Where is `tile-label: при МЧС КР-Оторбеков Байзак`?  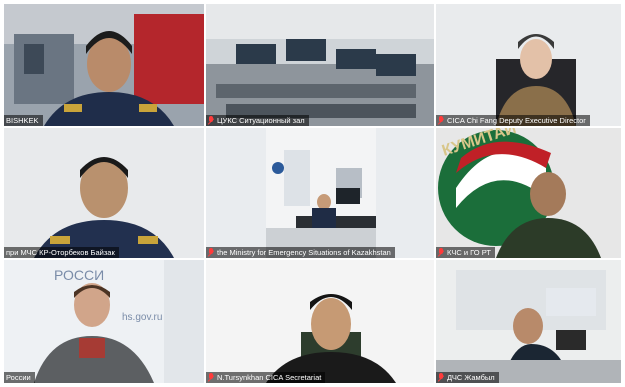 tile-label: при МЧС КР-Оторбеков Байзак is located at coordinates (61, 252).